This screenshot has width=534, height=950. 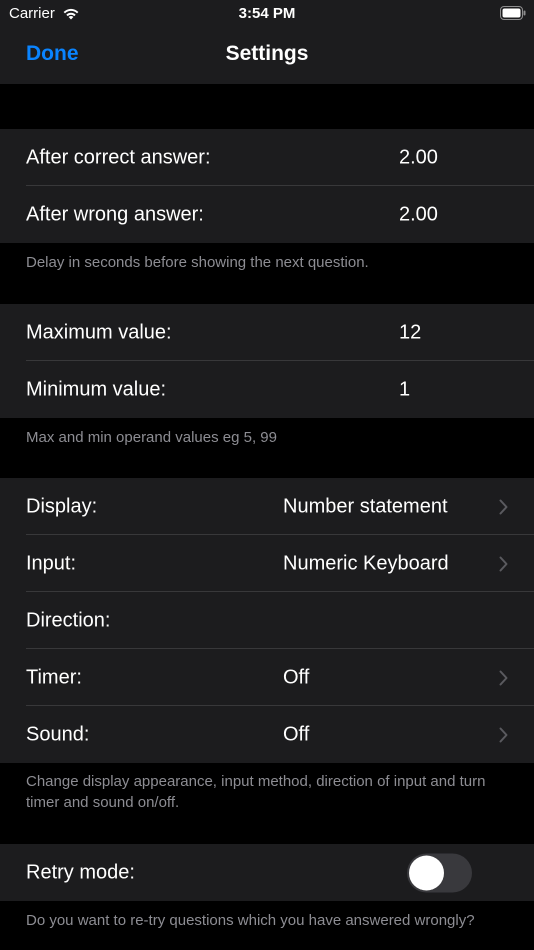 I want to click on page-title: Settings, so click(x=267, y=53).